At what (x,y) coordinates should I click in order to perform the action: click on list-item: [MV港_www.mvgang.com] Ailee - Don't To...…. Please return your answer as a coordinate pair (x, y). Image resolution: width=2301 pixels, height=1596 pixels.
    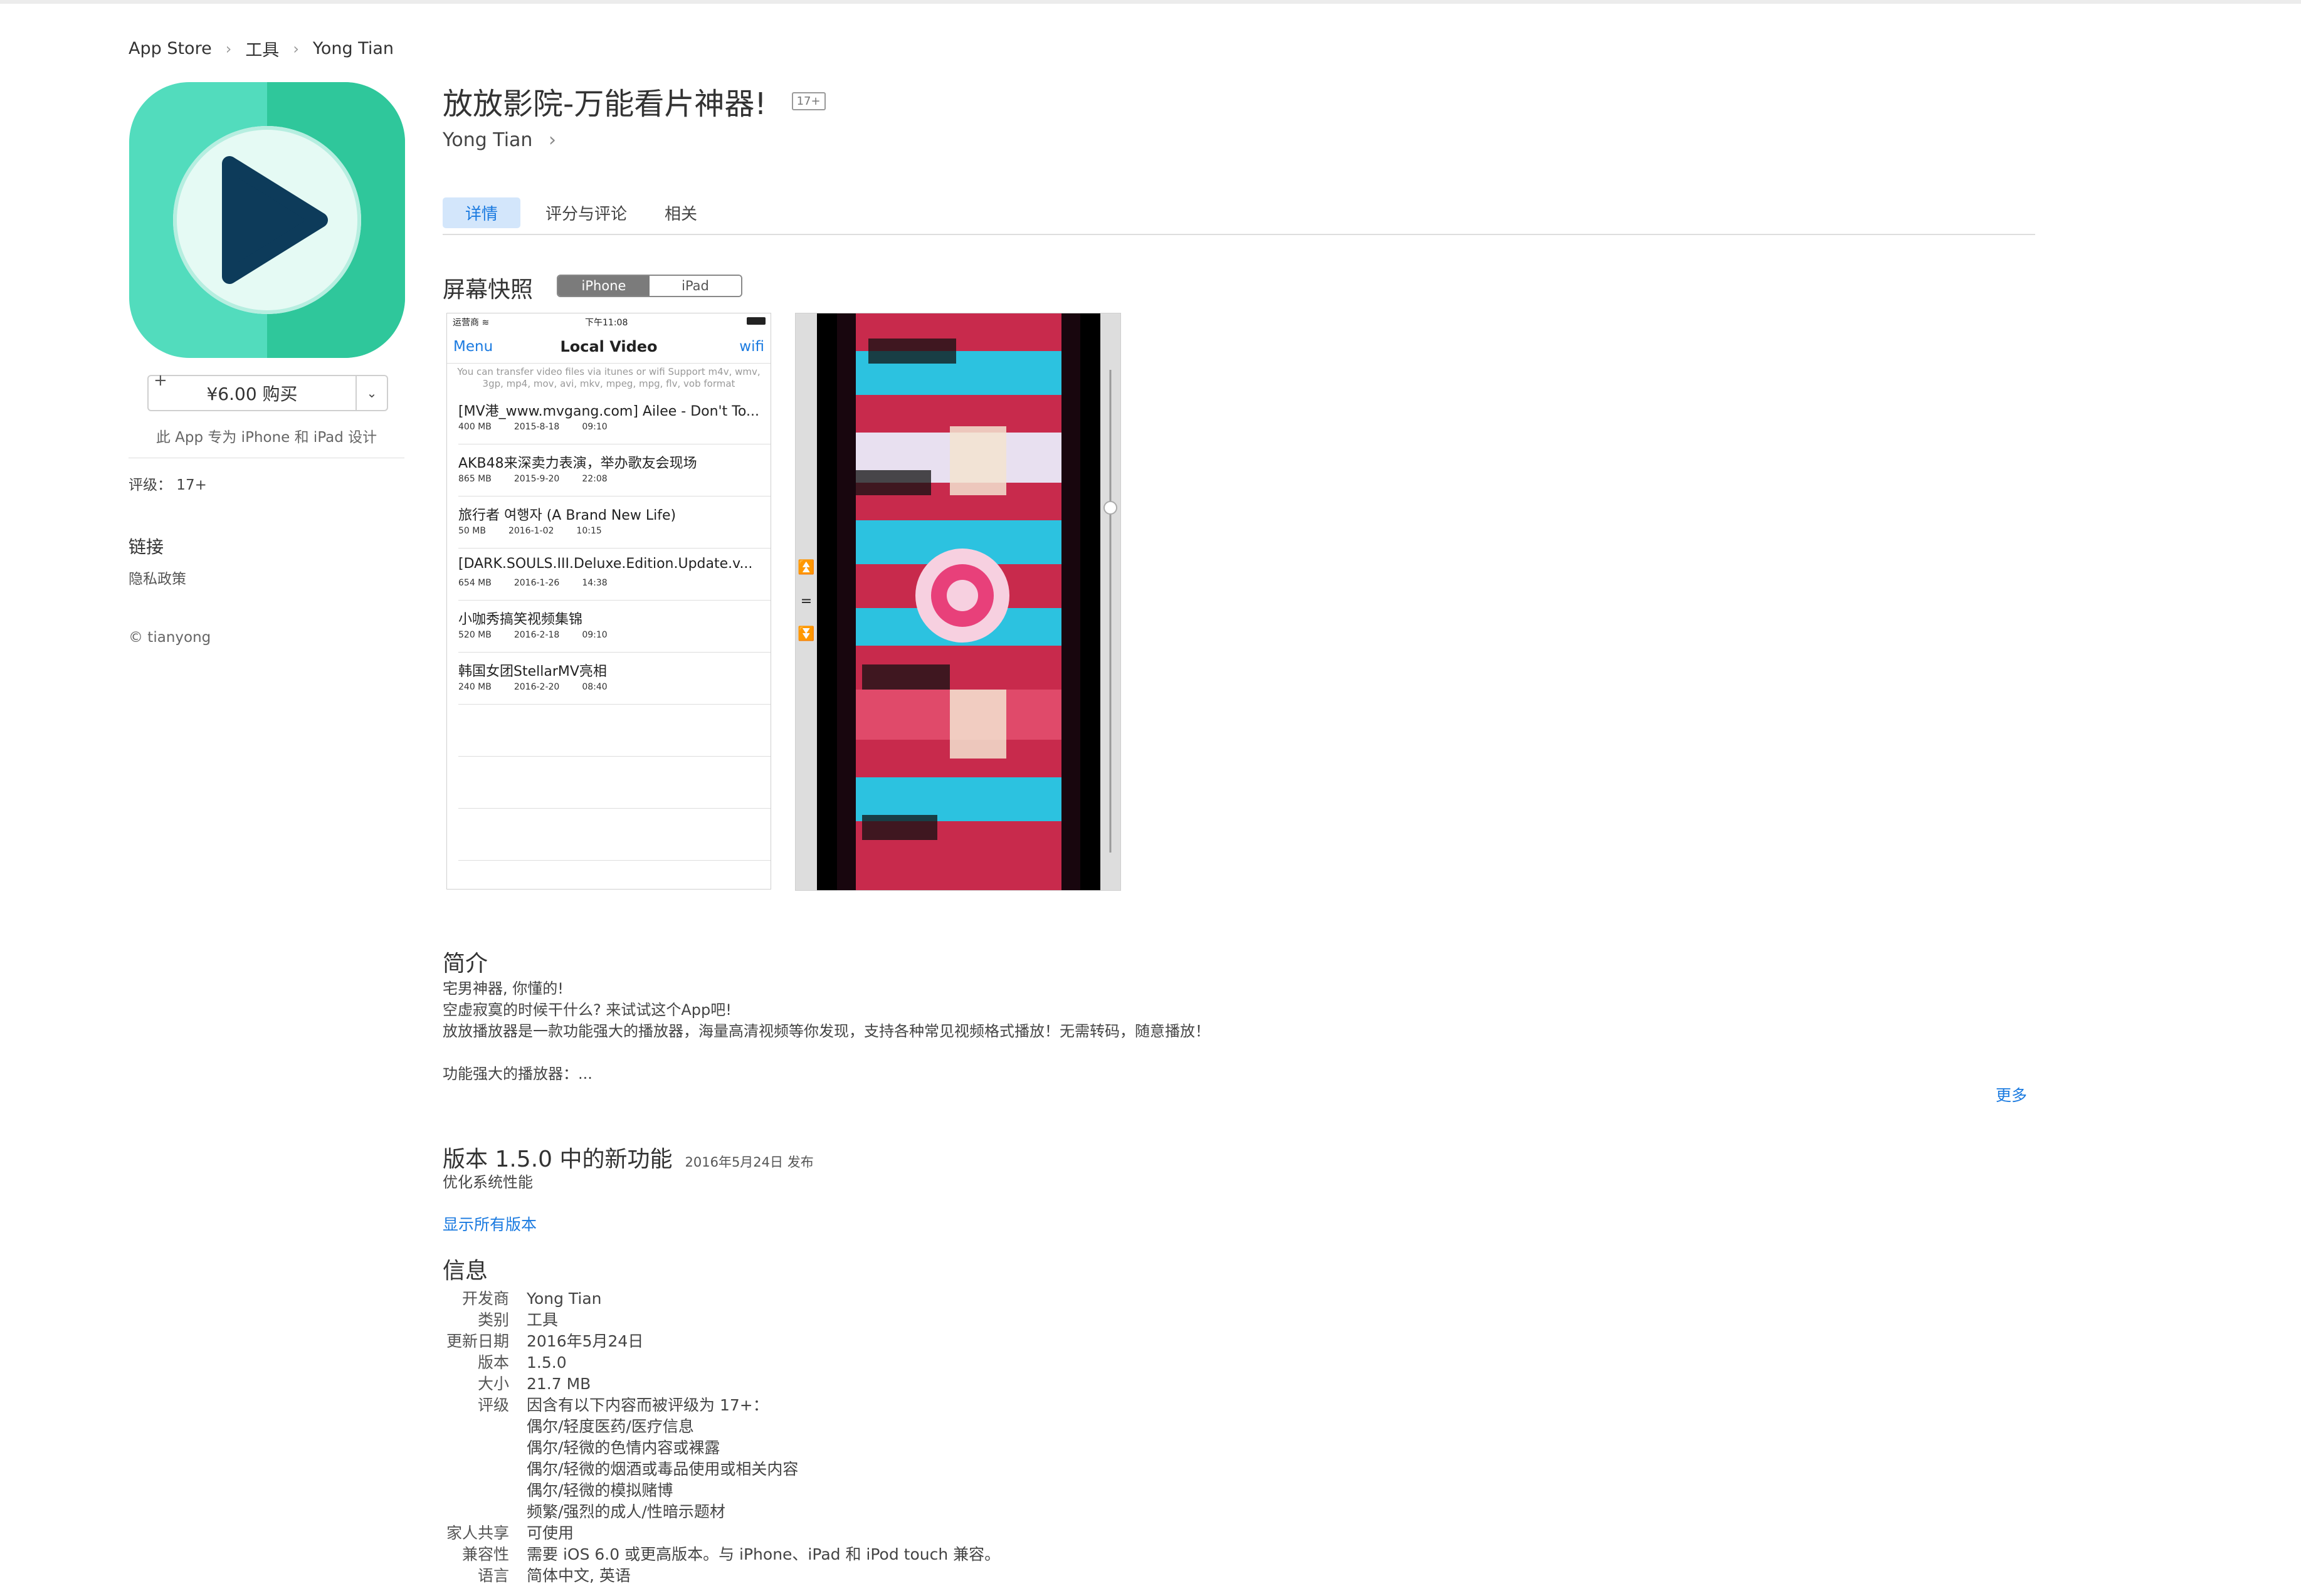
    Looking at the image, I should click on (614, 418).